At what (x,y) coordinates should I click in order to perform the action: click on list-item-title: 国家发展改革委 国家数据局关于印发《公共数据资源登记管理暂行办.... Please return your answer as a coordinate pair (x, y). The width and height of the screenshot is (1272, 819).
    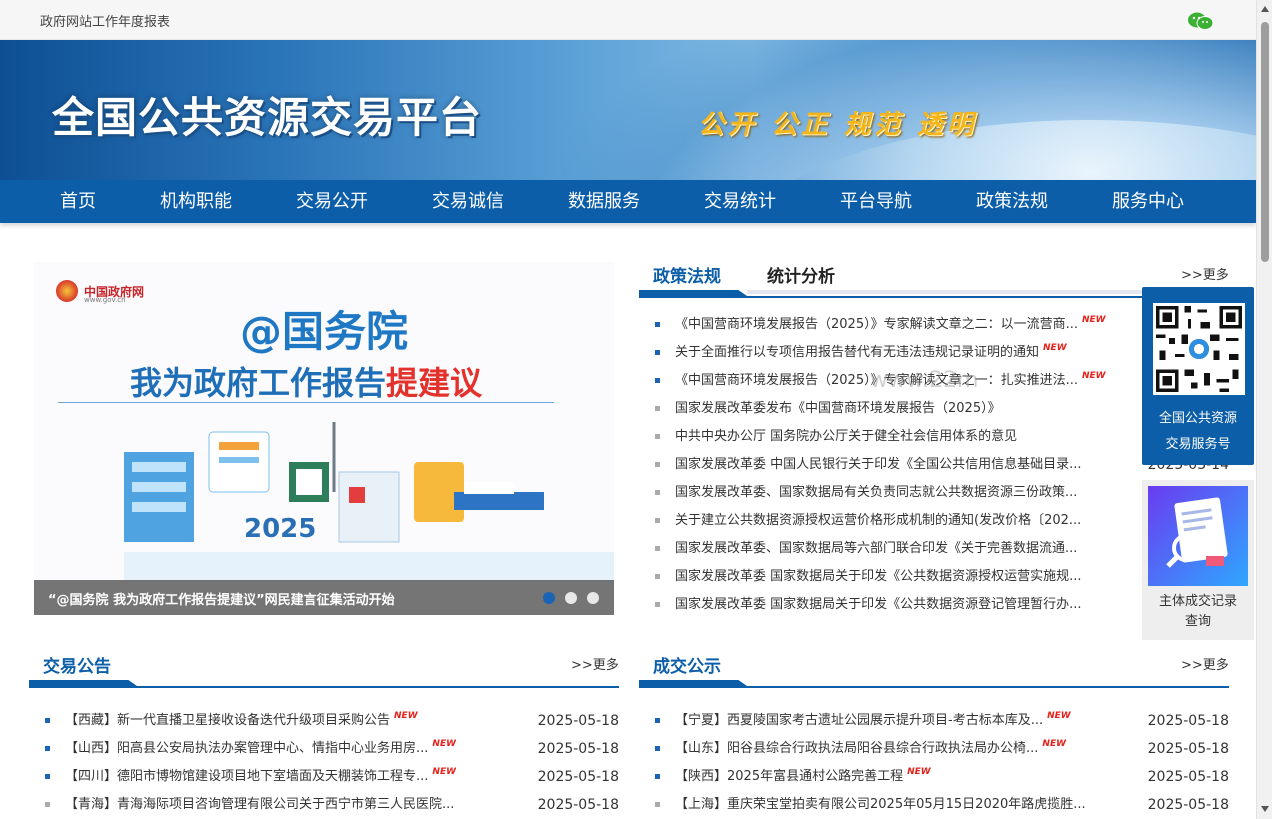
    Looking at the image, I should click on (878, 605).